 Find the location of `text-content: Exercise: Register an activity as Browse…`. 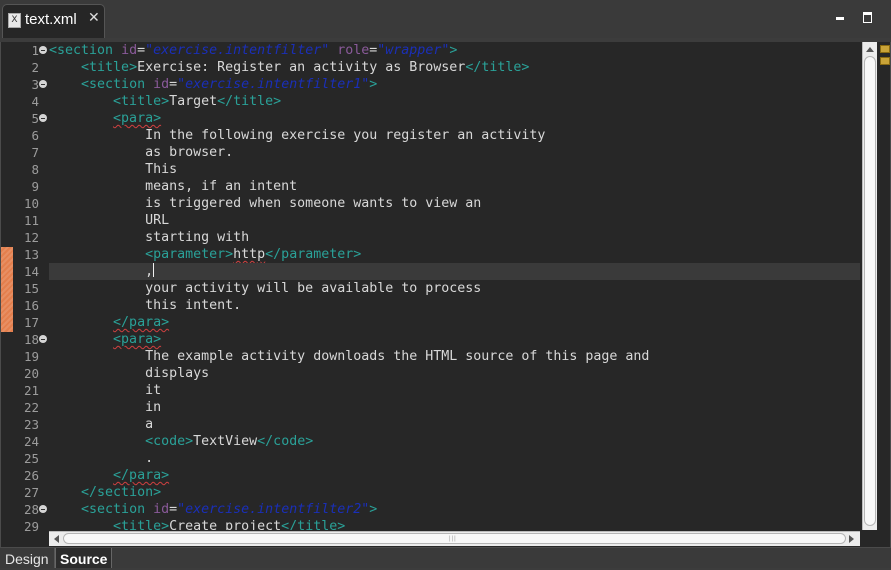

text-content: Exercise: Register an activity as Browse… is located at coordinates (301, 67).